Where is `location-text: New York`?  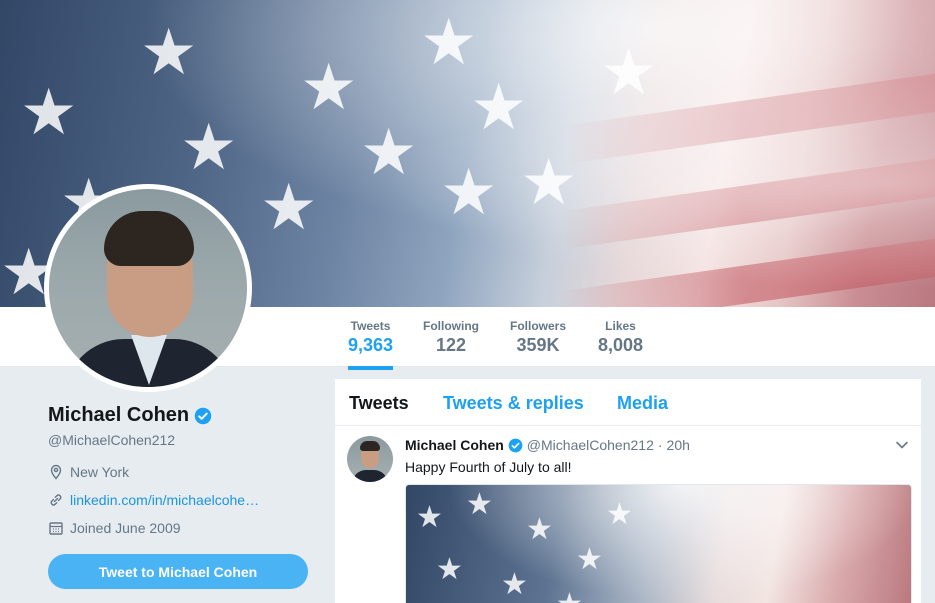
location-text: New York is located at coordinates (100, 472).